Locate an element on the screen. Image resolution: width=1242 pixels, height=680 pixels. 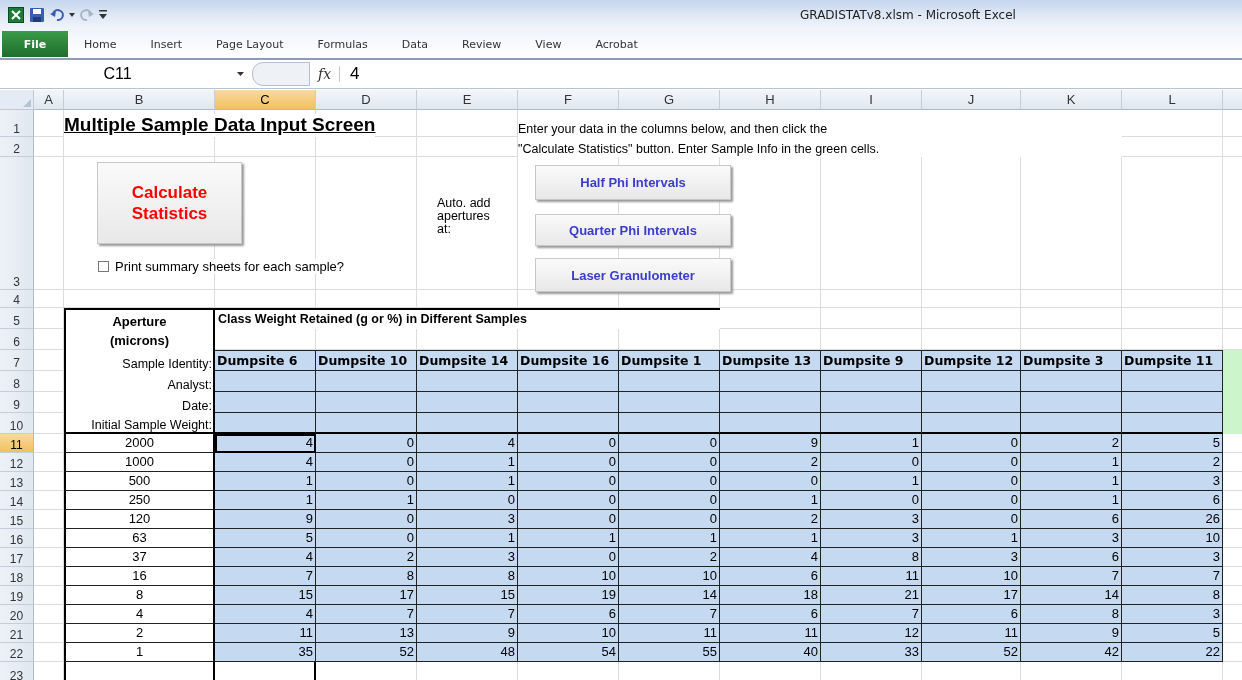
column-header: D is located at coordinates (366, 100).